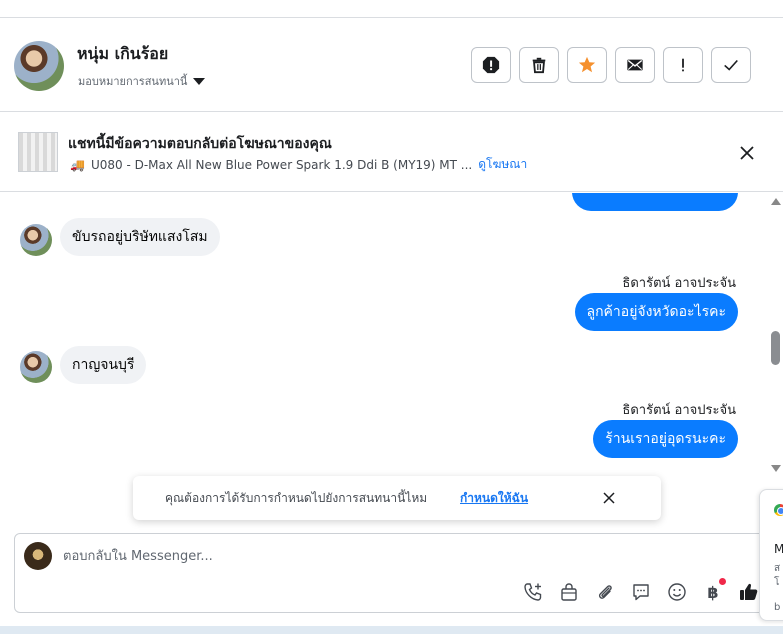  Describe the element at coordinates (133, 81) in the screenshot. I see `assign-label: มอบหมายการสนทนานี้` at that location.